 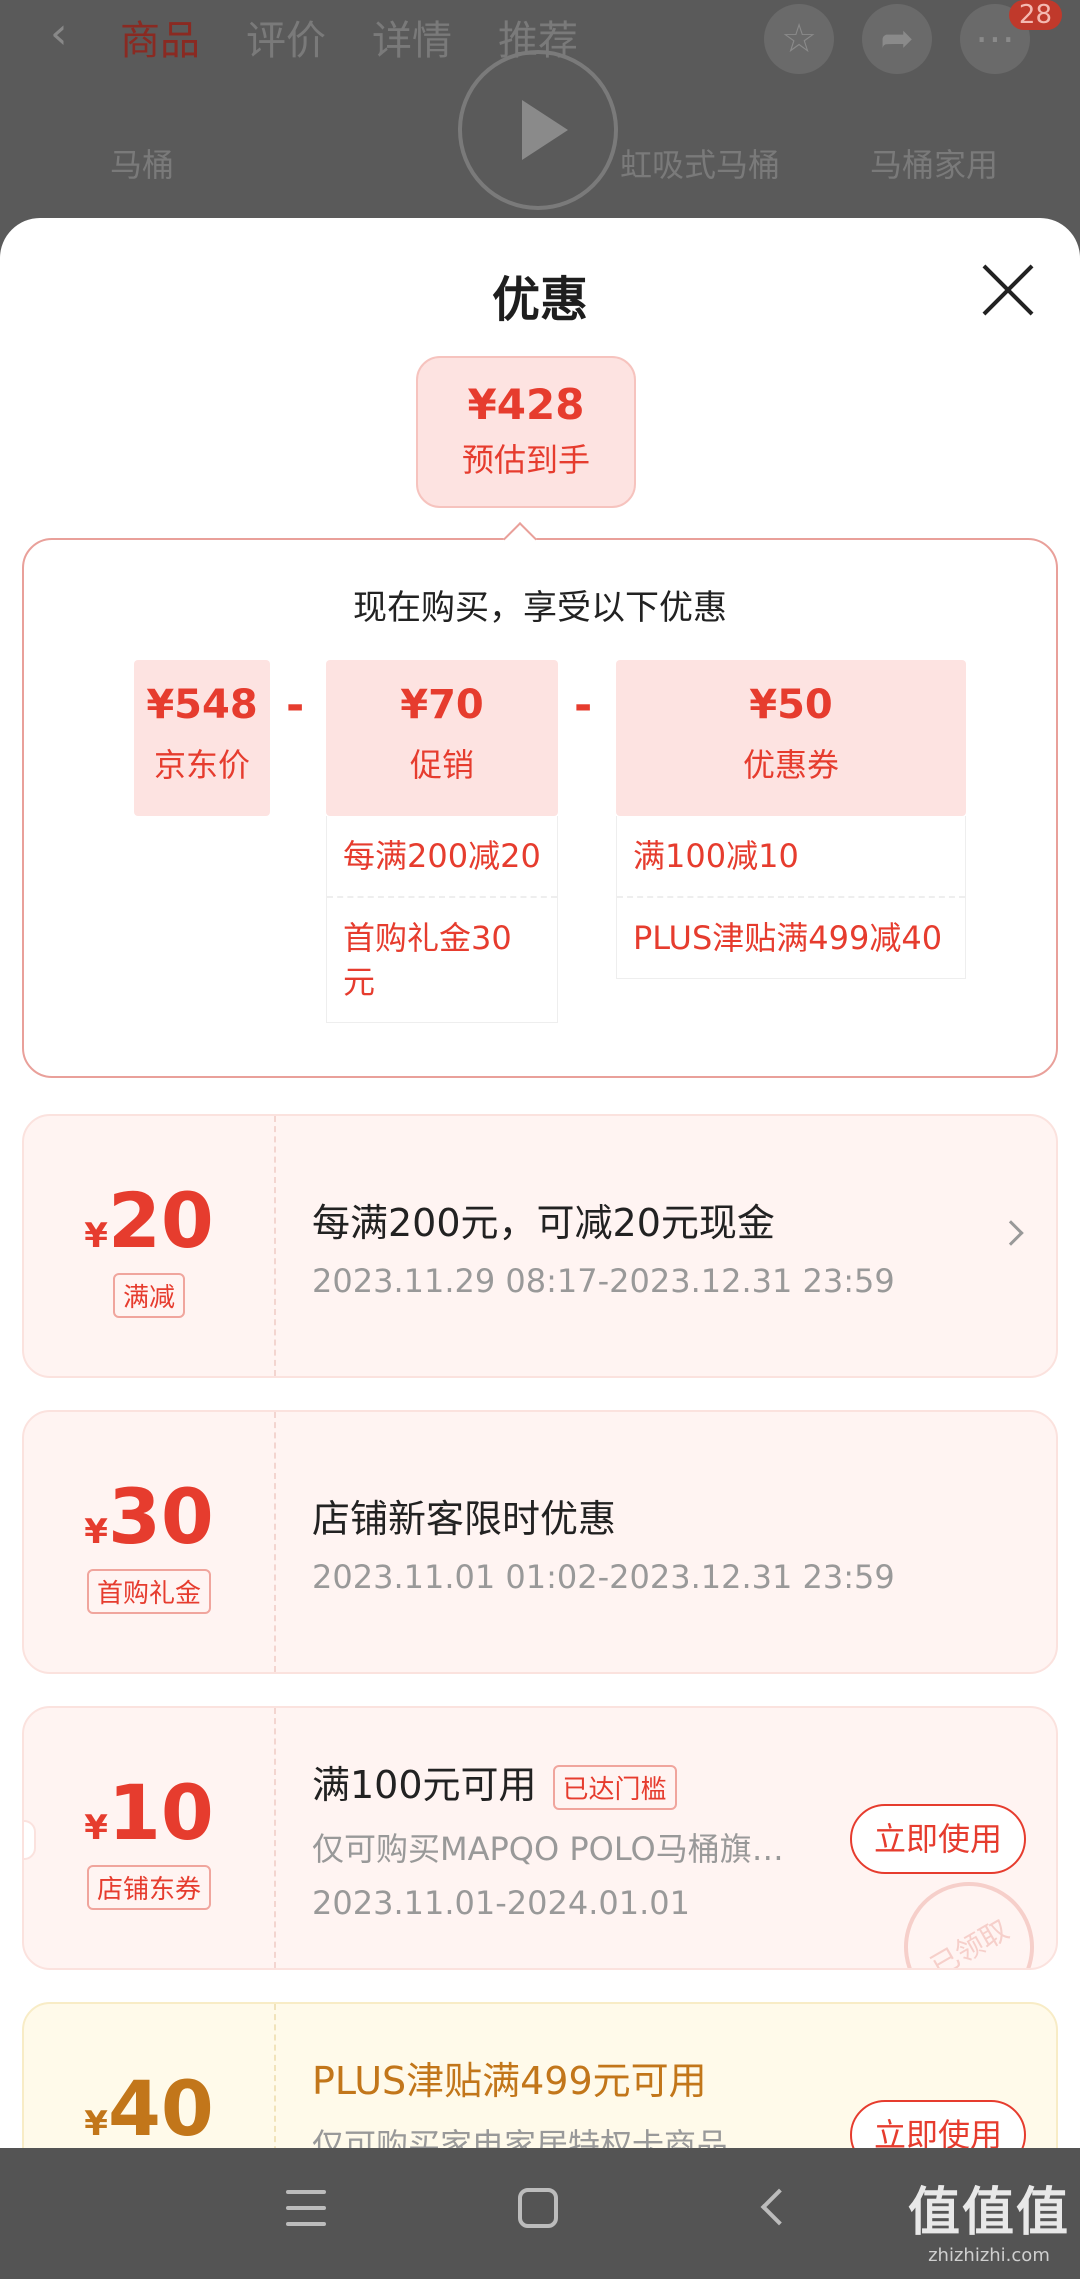 I want to click on jd-price-cell: ¥548 京东价, so click(x=202, y=738).